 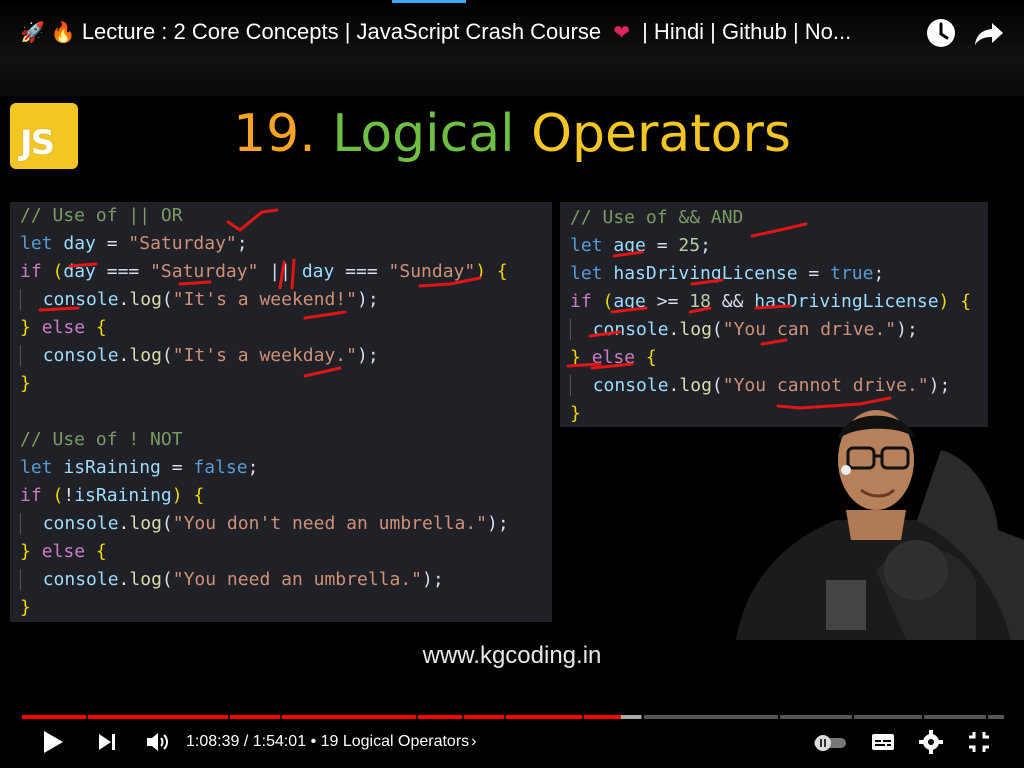 What do you see at coordinates (429, 1) in the screenshot?
I see `top-accent-bar` at bounding box center [429, 1].